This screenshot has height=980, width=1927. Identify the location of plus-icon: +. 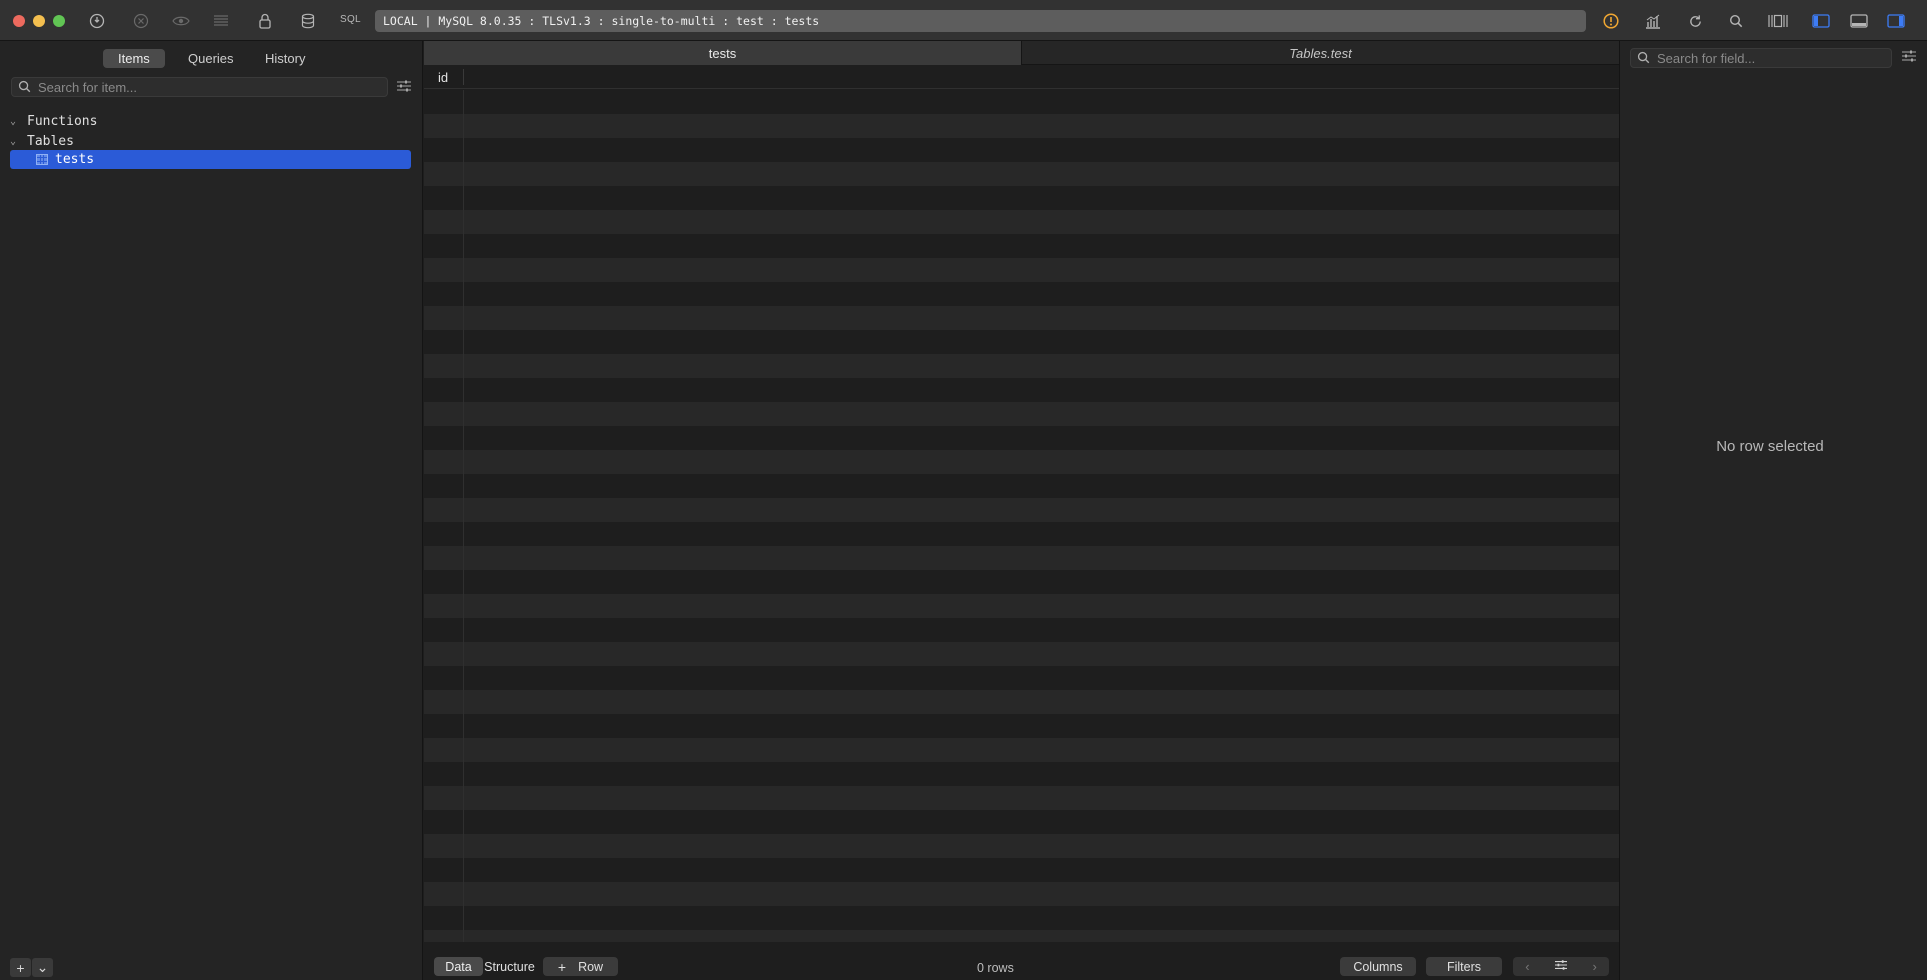
(562, 966).